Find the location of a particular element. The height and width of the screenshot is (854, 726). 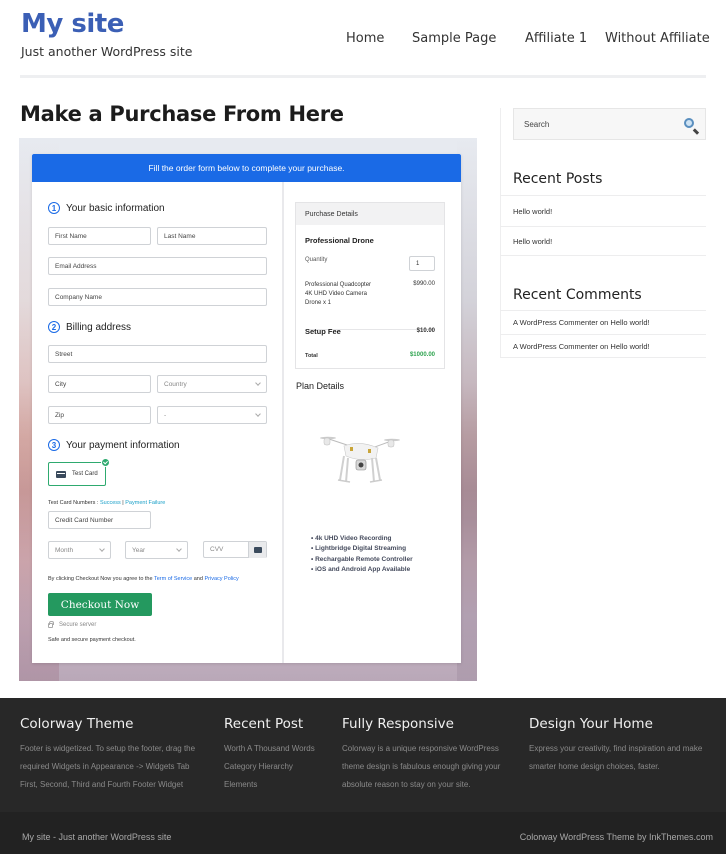

privacy-link: Privacy Policy is located at coordinates (221, 579).